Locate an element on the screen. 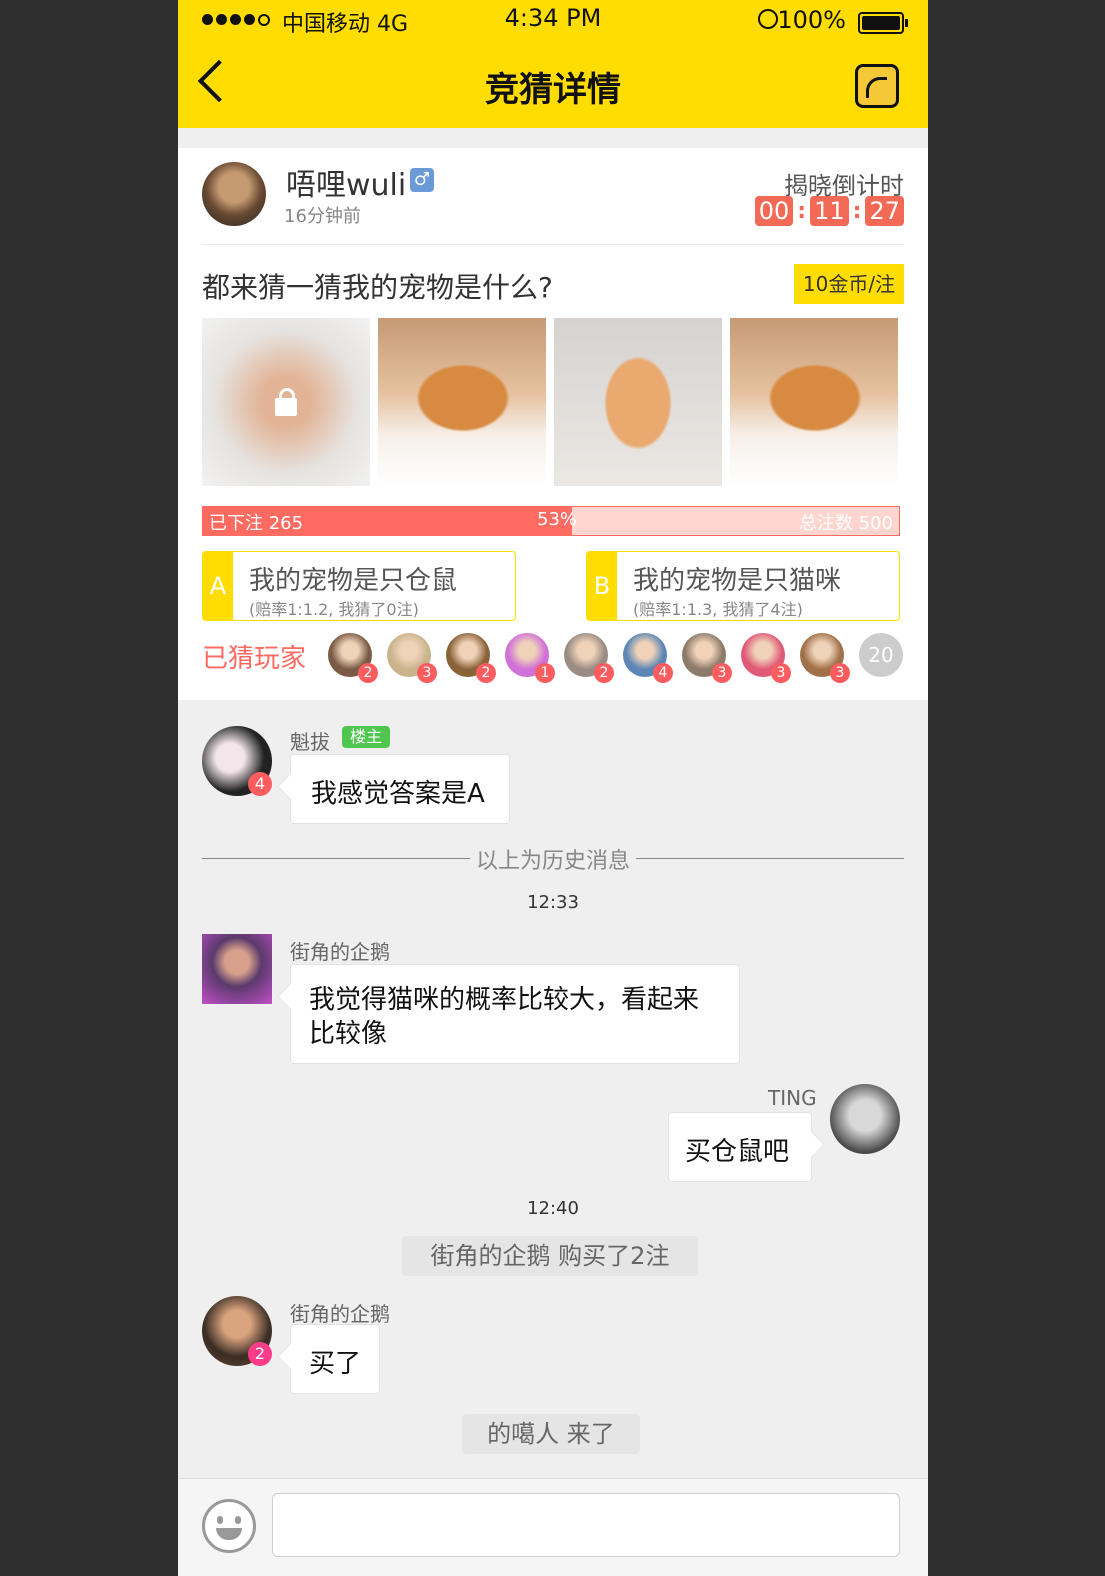 The width and height of the screenshot is (1105, 1576). timestamp: 12:33 is located at coordinates (553, 902).